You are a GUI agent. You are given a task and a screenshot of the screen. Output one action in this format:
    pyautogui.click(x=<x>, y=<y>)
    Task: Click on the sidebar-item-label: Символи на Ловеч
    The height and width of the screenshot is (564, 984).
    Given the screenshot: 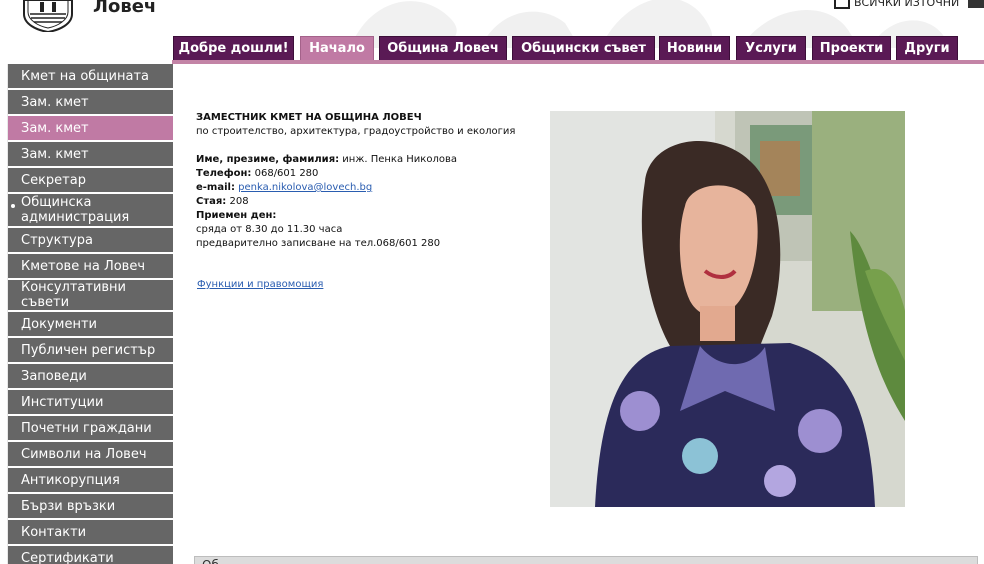 What is the action you would take?
    pyautogui.click(x=84, y=454)
    